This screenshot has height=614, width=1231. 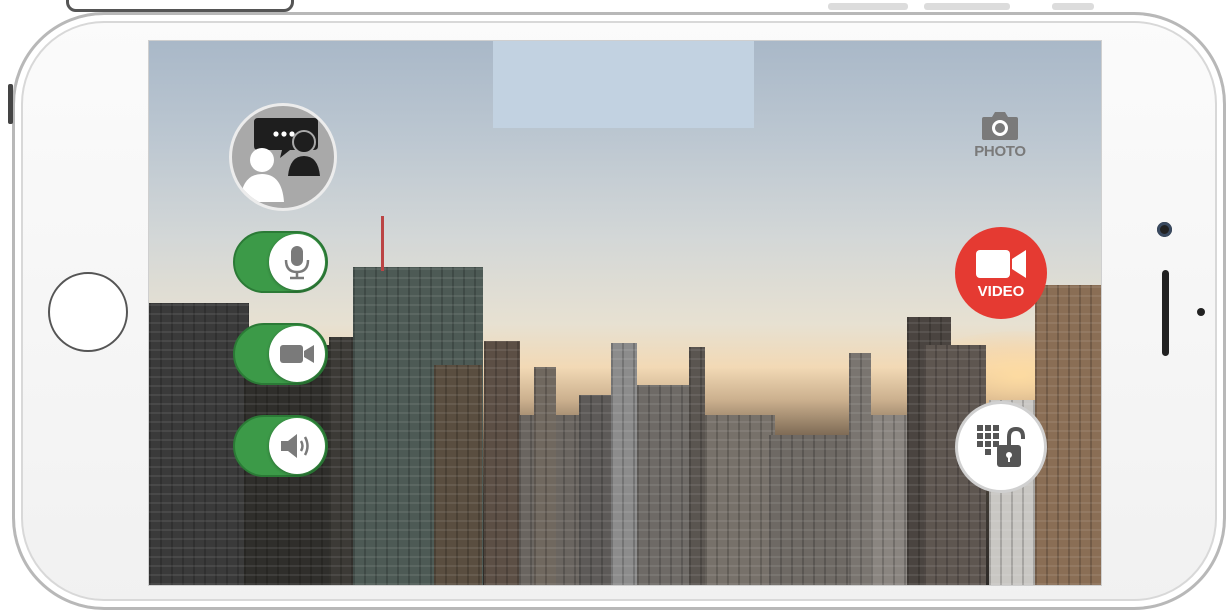 What do you see at coordinates (88, 312) in the screenshot?
I see `home-button` at bounding box center [88, 312].